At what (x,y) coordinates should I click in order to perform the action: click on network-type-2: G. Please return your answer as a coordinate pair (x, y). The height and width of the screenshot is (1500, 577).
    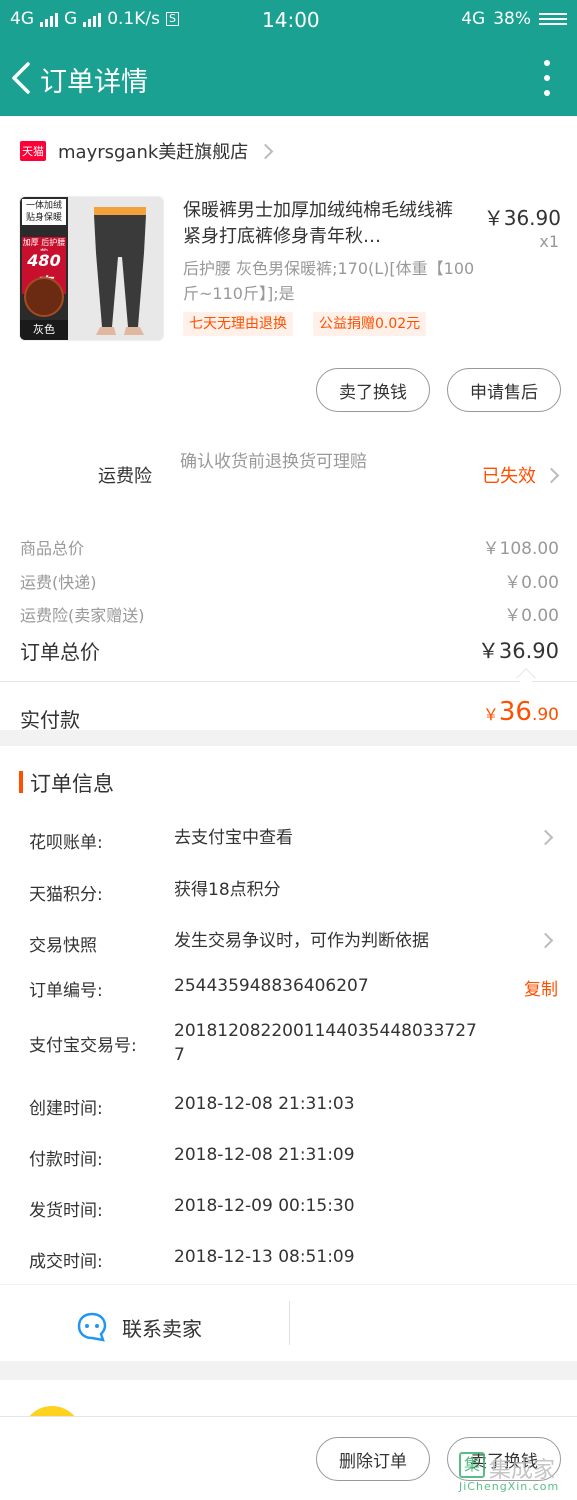
    Looking at the image, I should click on (71, 19).